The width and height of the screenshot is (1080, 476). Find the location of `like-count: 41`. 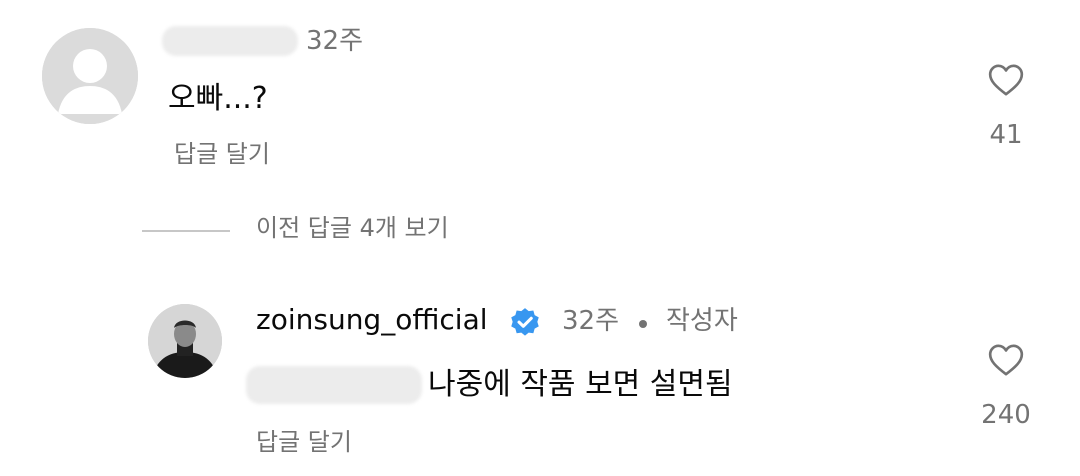

like-count: 41 is located at coordinates (1006, 135).